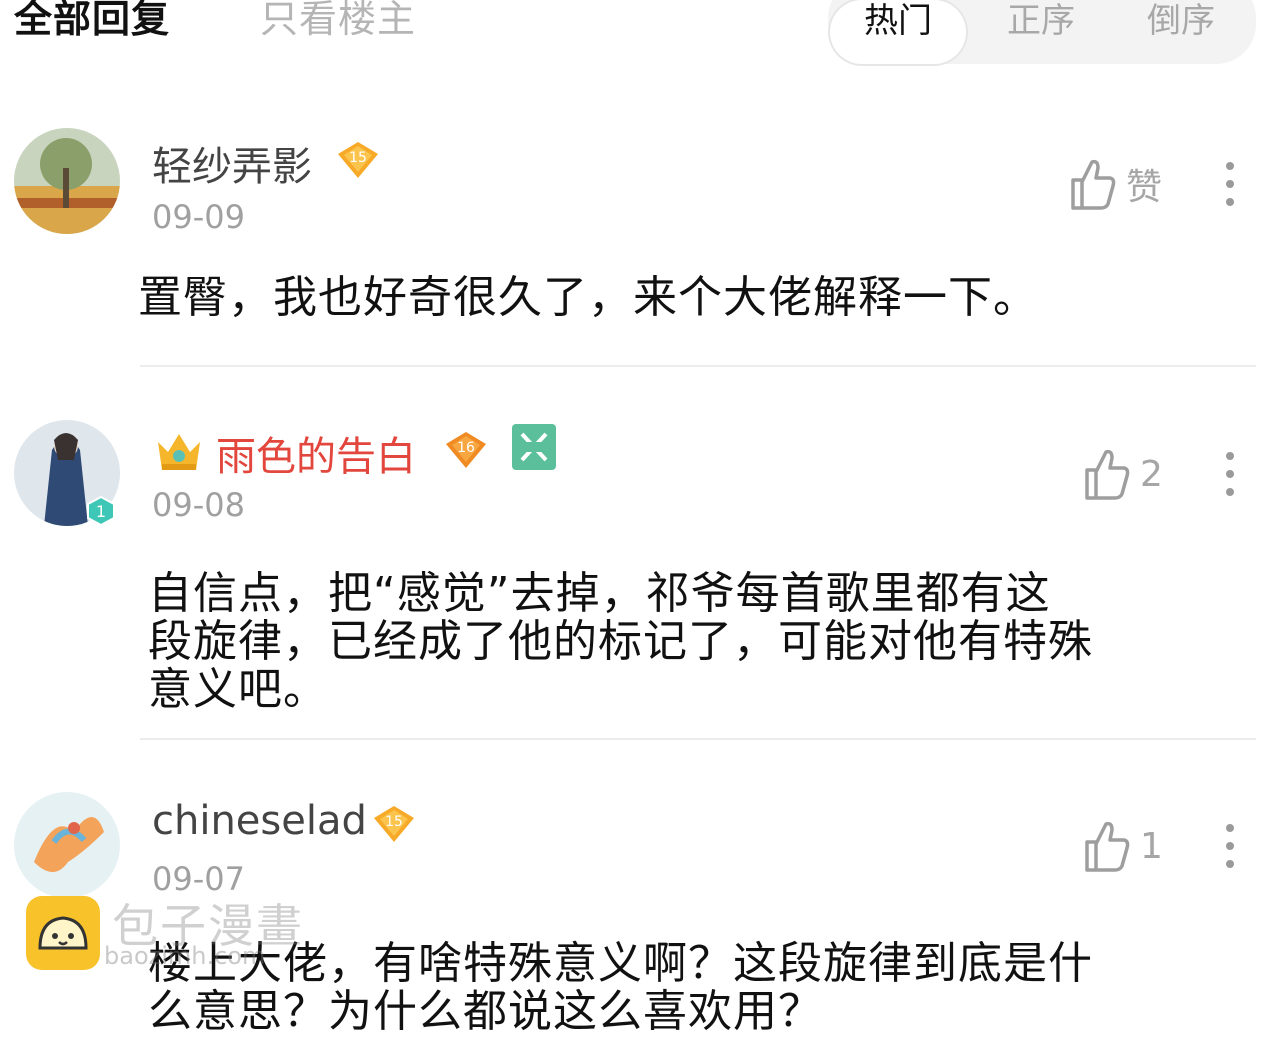 The height and width of the screenshot is (1037, 1280). I want to click on medal-icon, so click(534, 447).